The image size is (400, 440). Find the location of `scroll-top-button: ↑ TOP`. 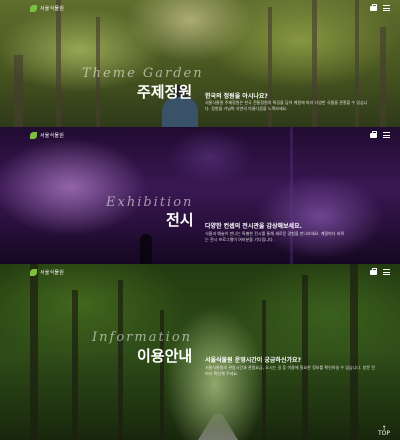

scroll-top-button: ↑ TOP is located at coordinates (383, 431).